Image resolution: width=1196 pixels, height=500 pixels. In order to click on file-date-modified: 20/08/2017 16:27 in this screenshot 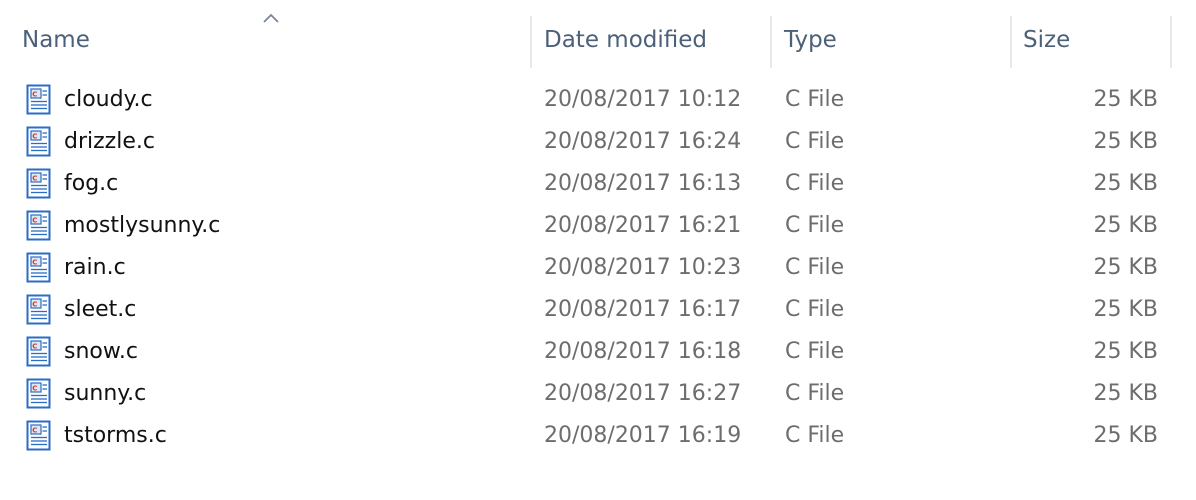, I will do `click(643, 393)`.